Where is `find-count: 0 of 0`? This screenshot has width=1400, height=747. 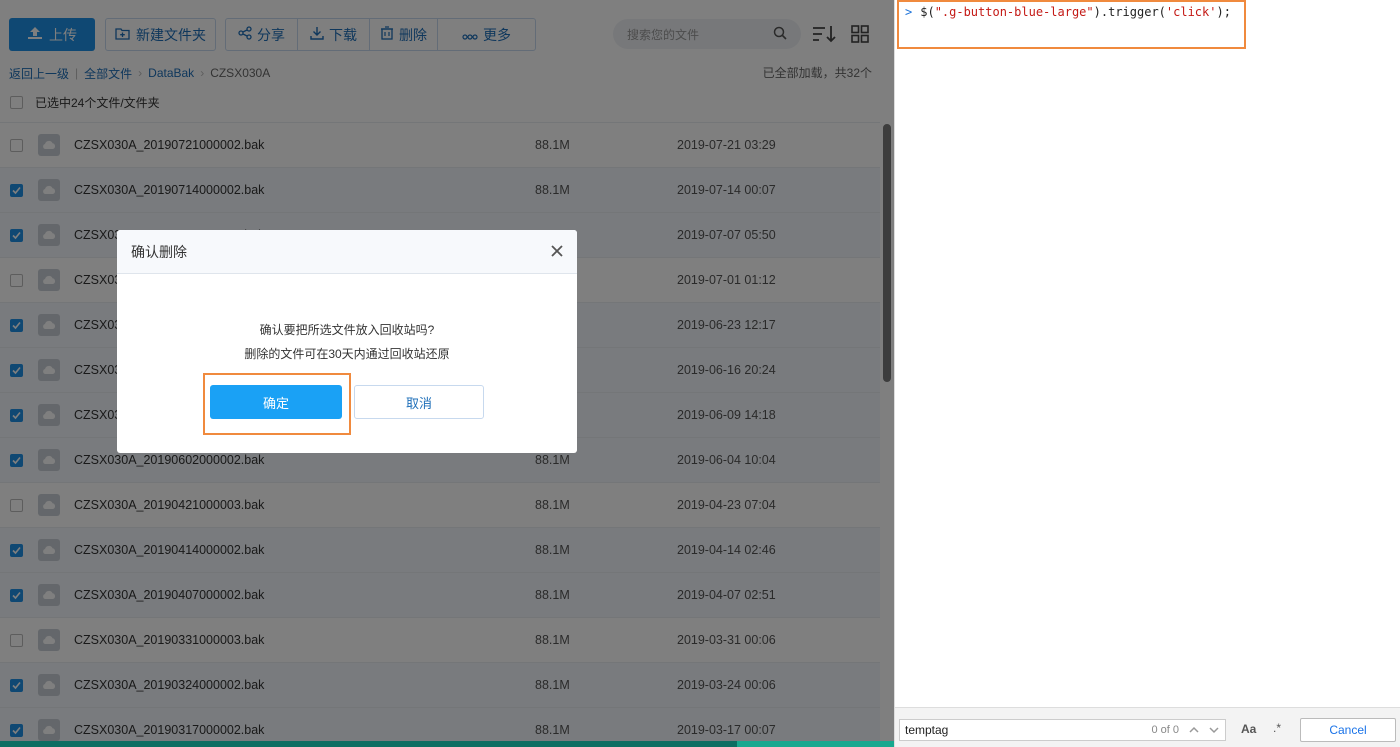
find-count: 0 of 0 is located at coordinates (1165, 730).